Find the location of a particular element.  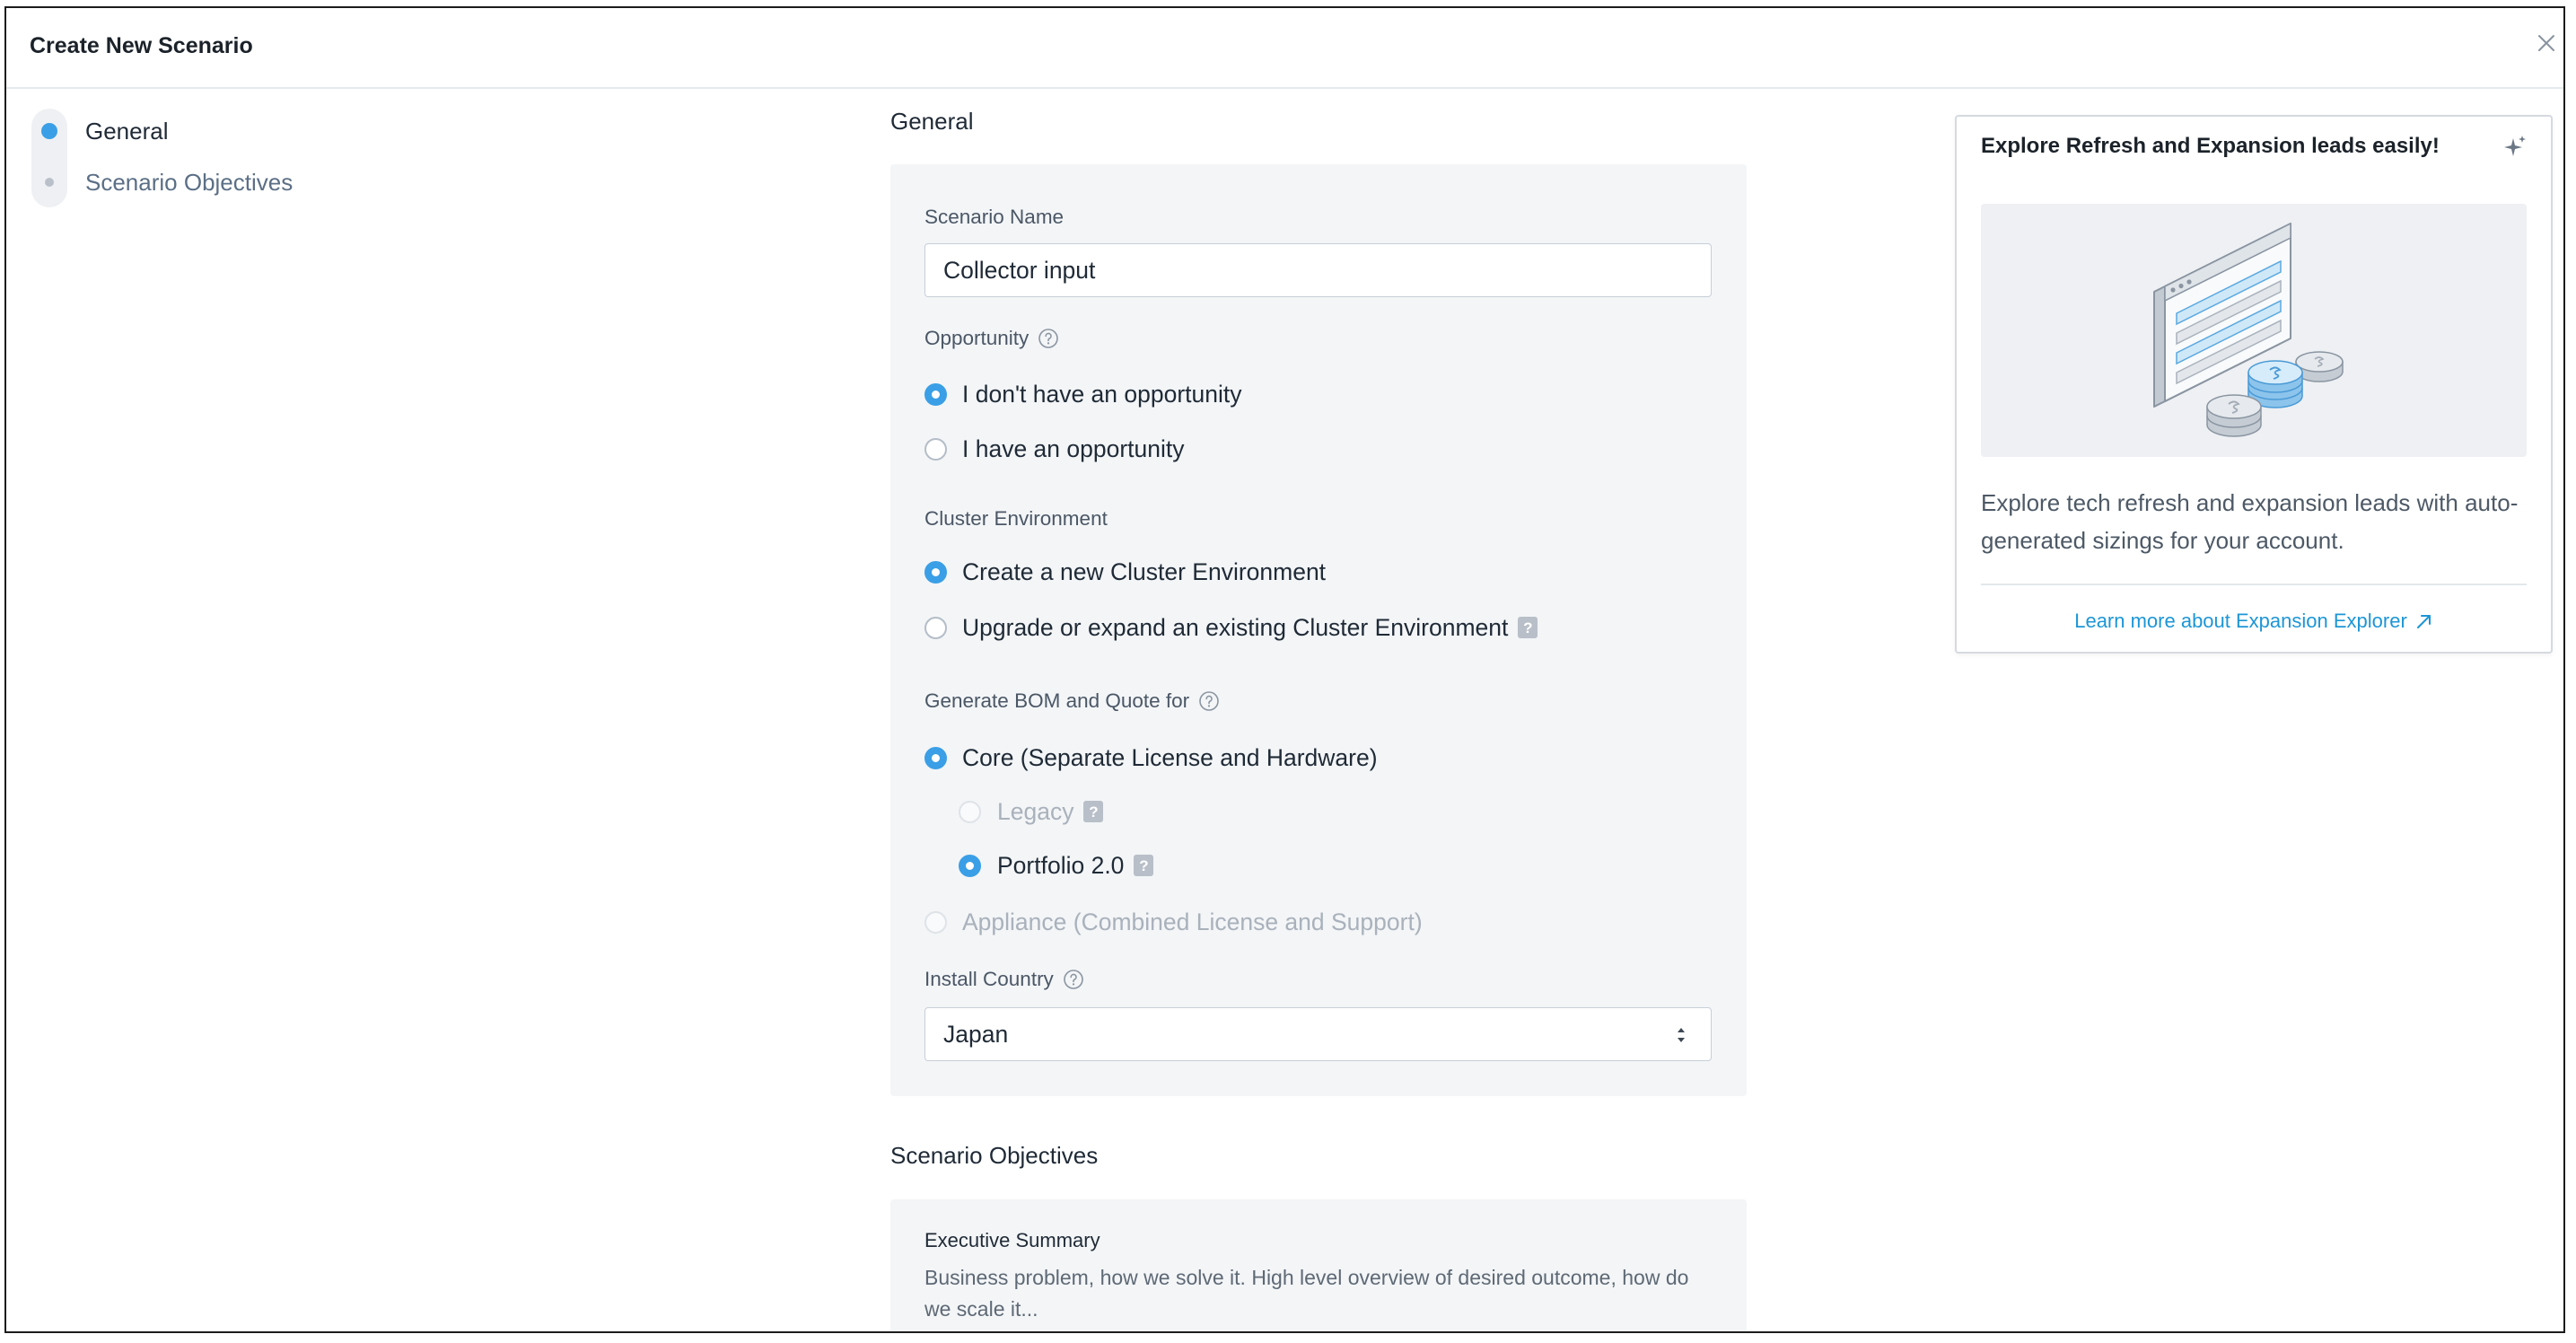

radio-legacy: Legacy ? is located at coordinates (1031, 812).